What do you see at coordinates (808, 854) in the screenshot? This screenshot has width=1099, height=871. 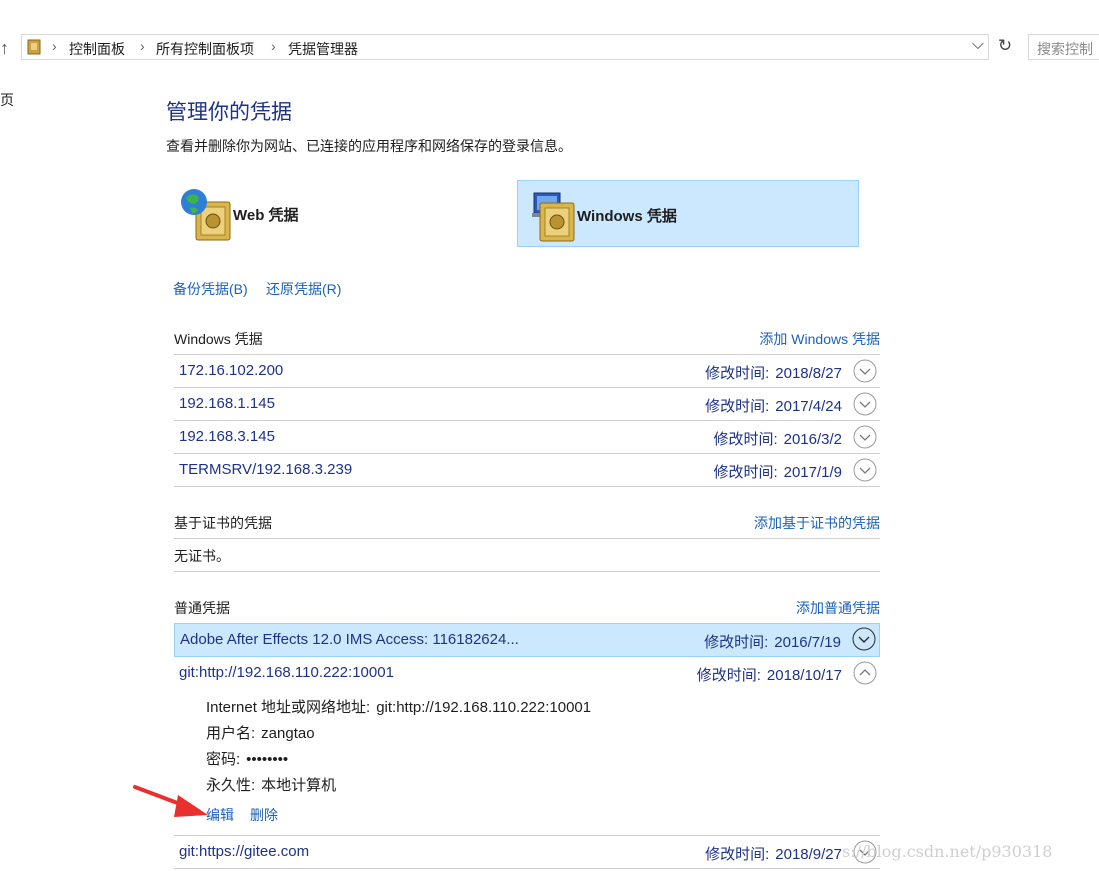 I see `modified-date: 2018/9/27` at bounding box center [808, 854].